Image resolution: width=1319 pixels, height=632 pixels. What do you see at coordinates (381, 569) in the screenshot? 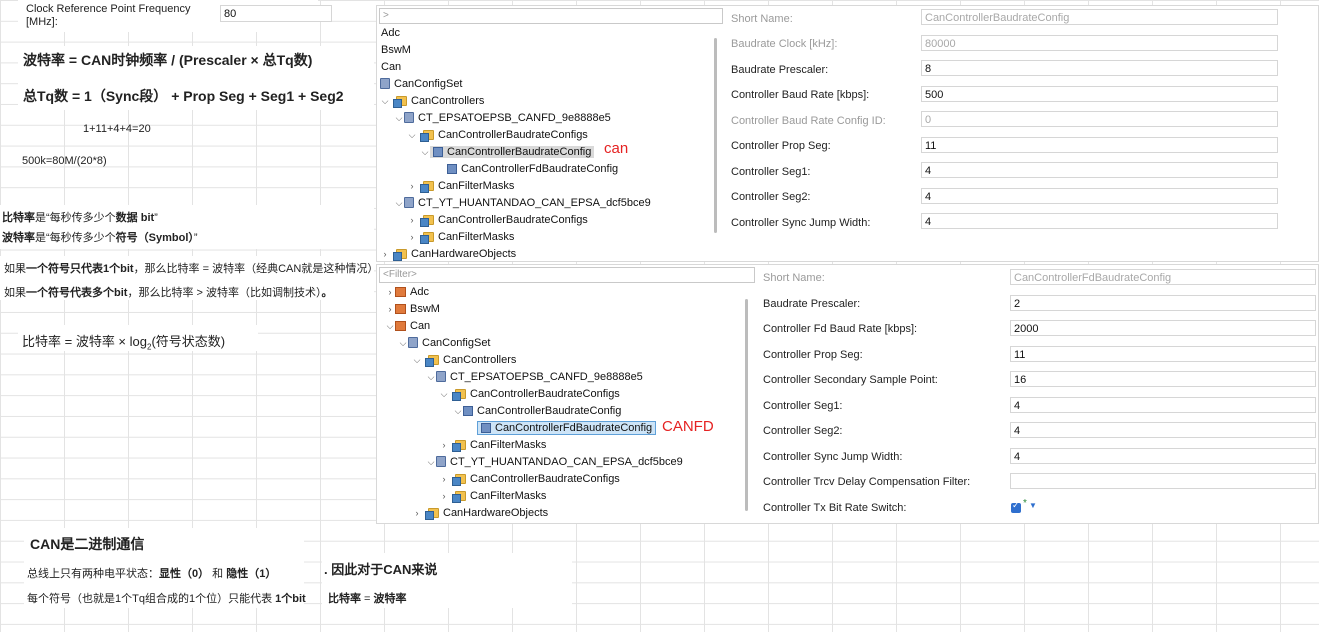
I see `therefore-line: . 因此对于CAN来说` at bounding box center [381, 569].